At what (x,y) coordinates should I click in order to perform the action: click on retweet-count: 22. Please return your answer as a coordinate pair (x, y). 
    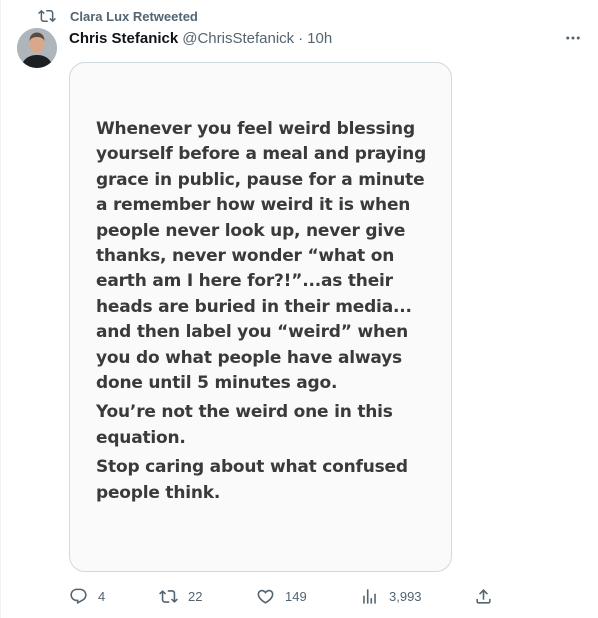
    Looking at the image, I should click on (195, 596).